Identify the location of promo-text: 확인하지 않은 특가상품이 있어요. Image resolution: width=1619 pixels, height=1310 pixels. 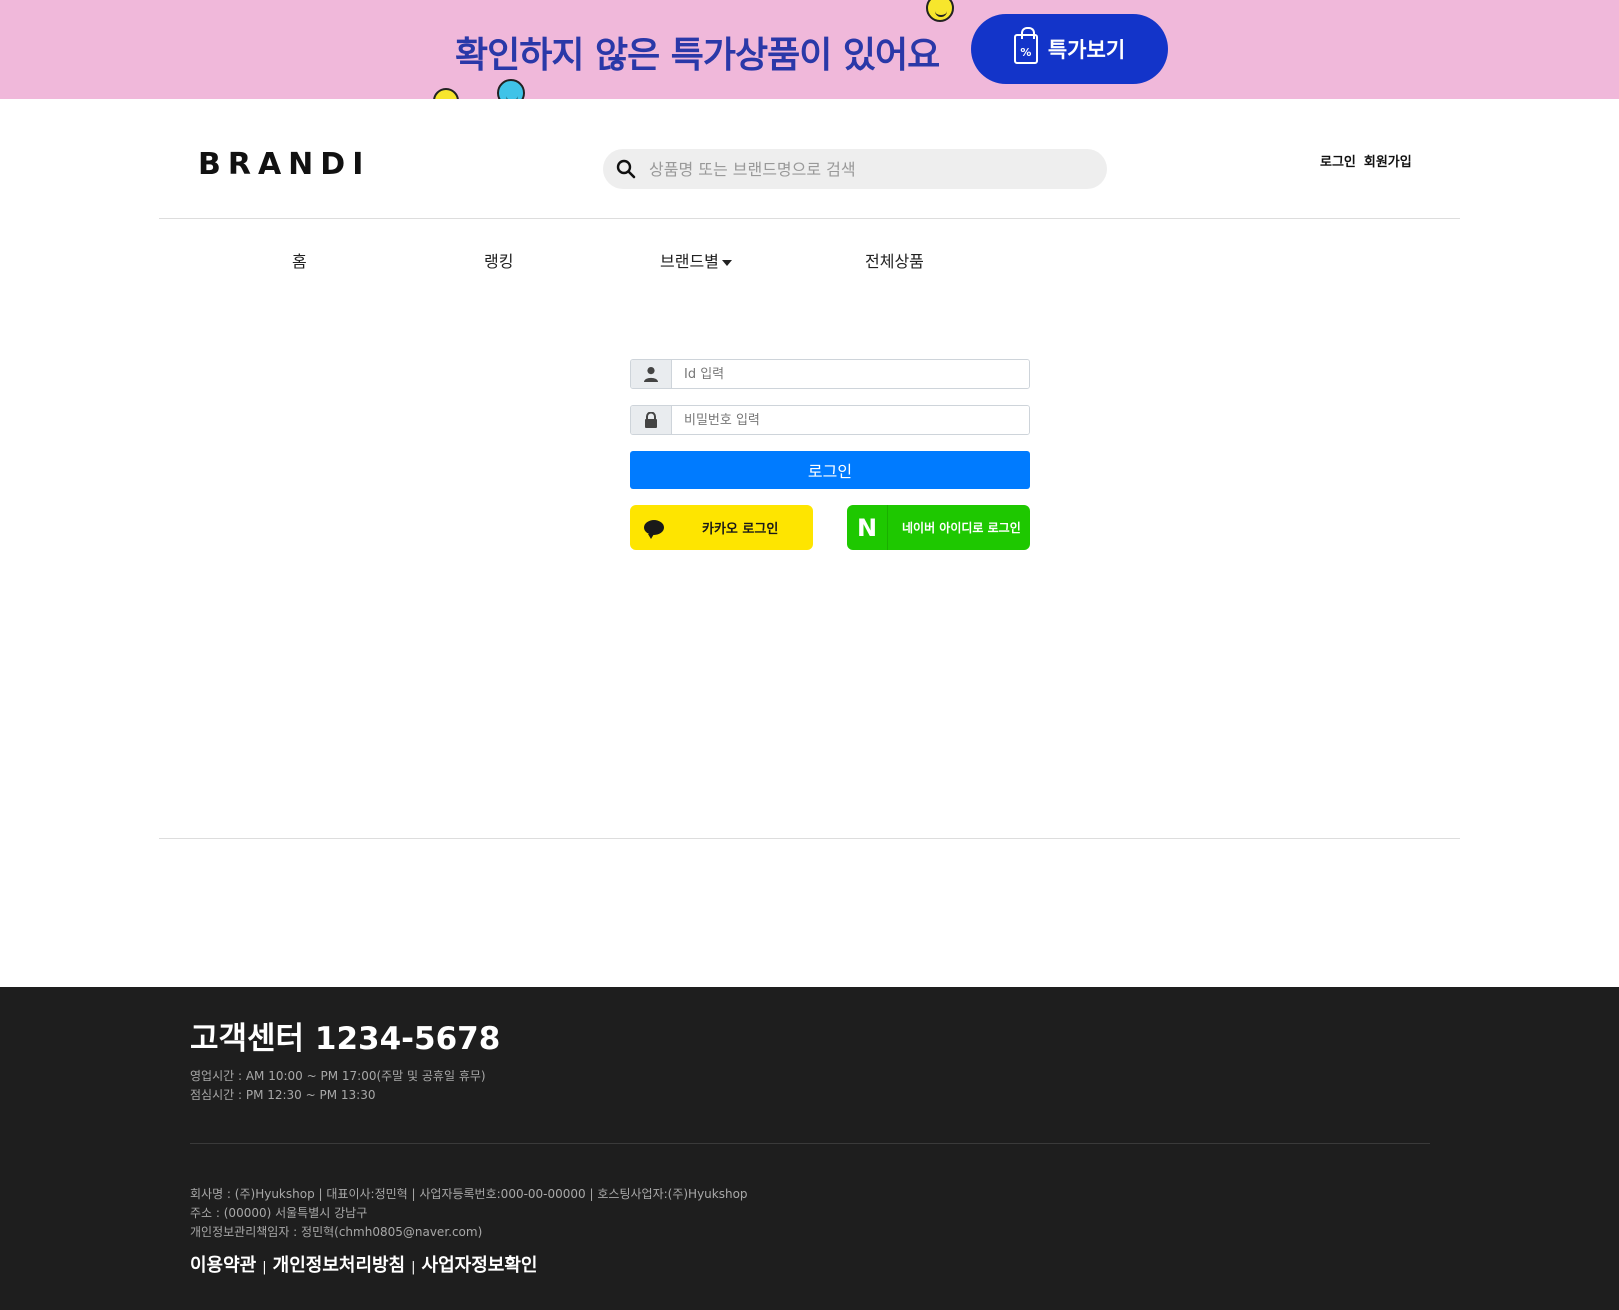
(697, 55).